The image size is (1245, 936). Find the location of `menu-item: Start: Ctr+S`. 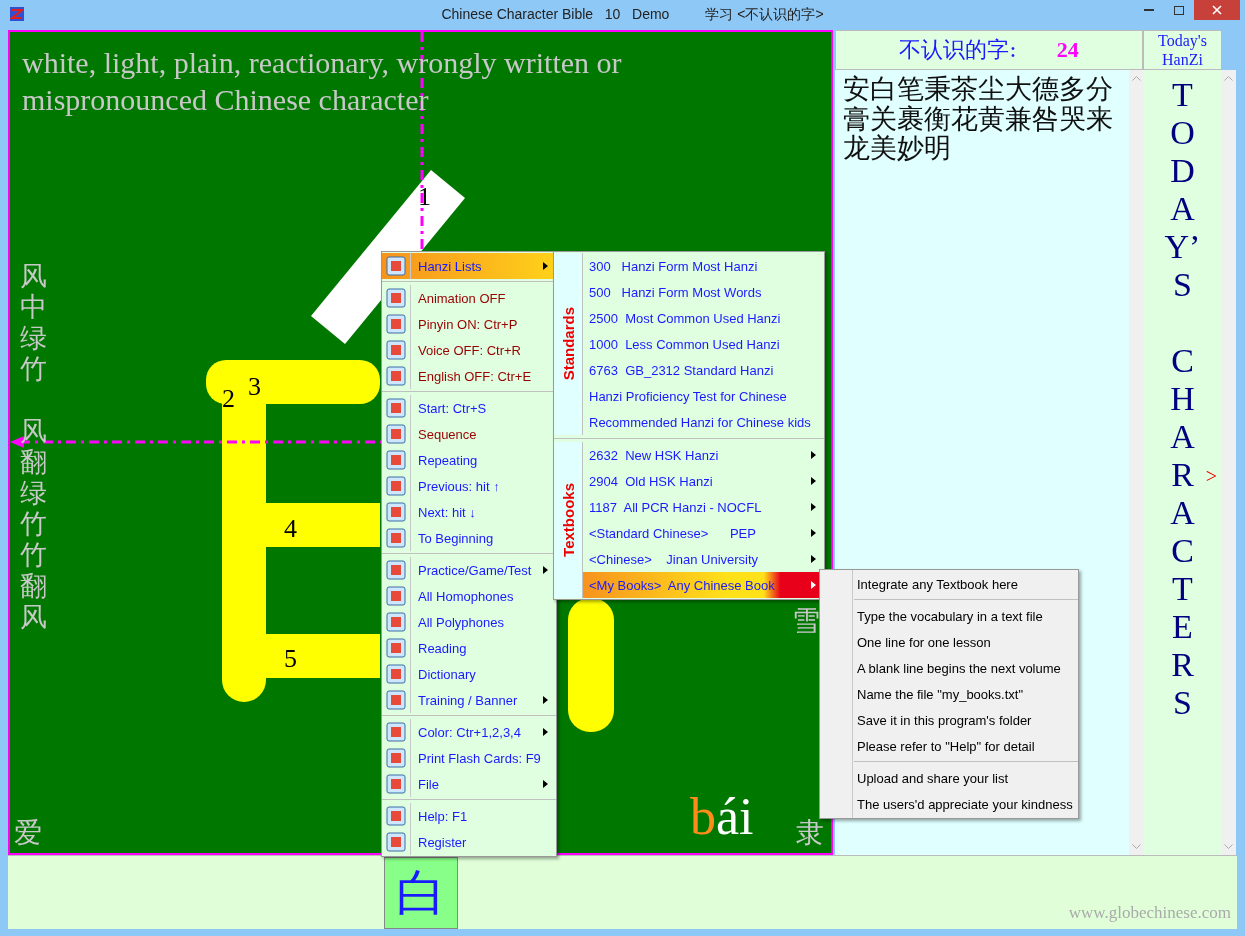

menu-item: Start: Ctr+S is located at coordinates (469, 408).